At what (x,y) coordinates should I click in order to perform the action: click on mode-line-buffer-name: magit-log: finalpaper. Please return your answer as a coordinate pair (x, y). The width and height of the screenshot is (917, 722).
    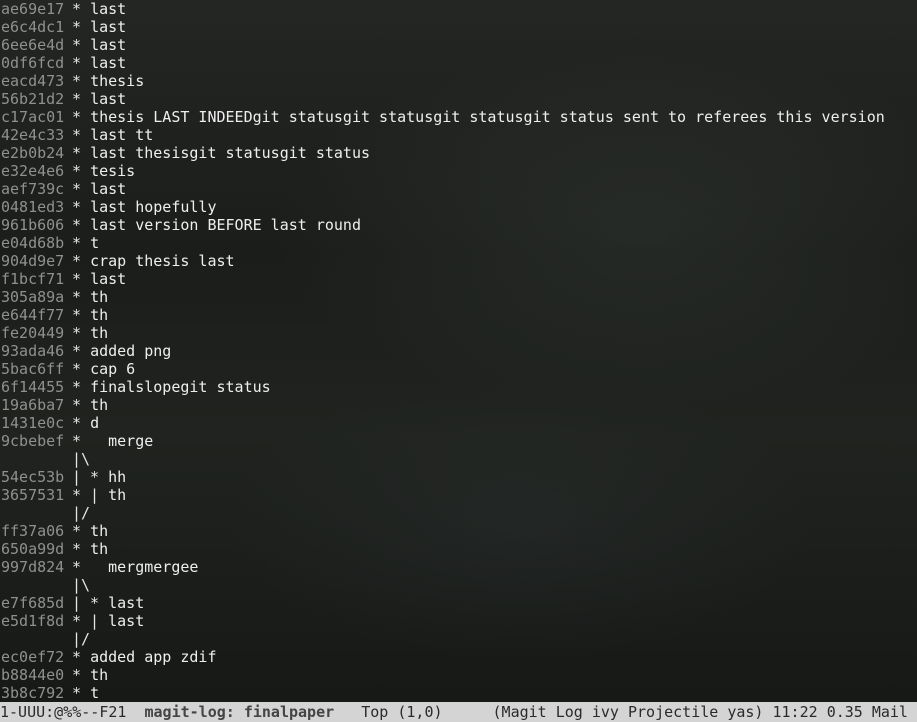
    Looking at the image, I should click on (240, 712).